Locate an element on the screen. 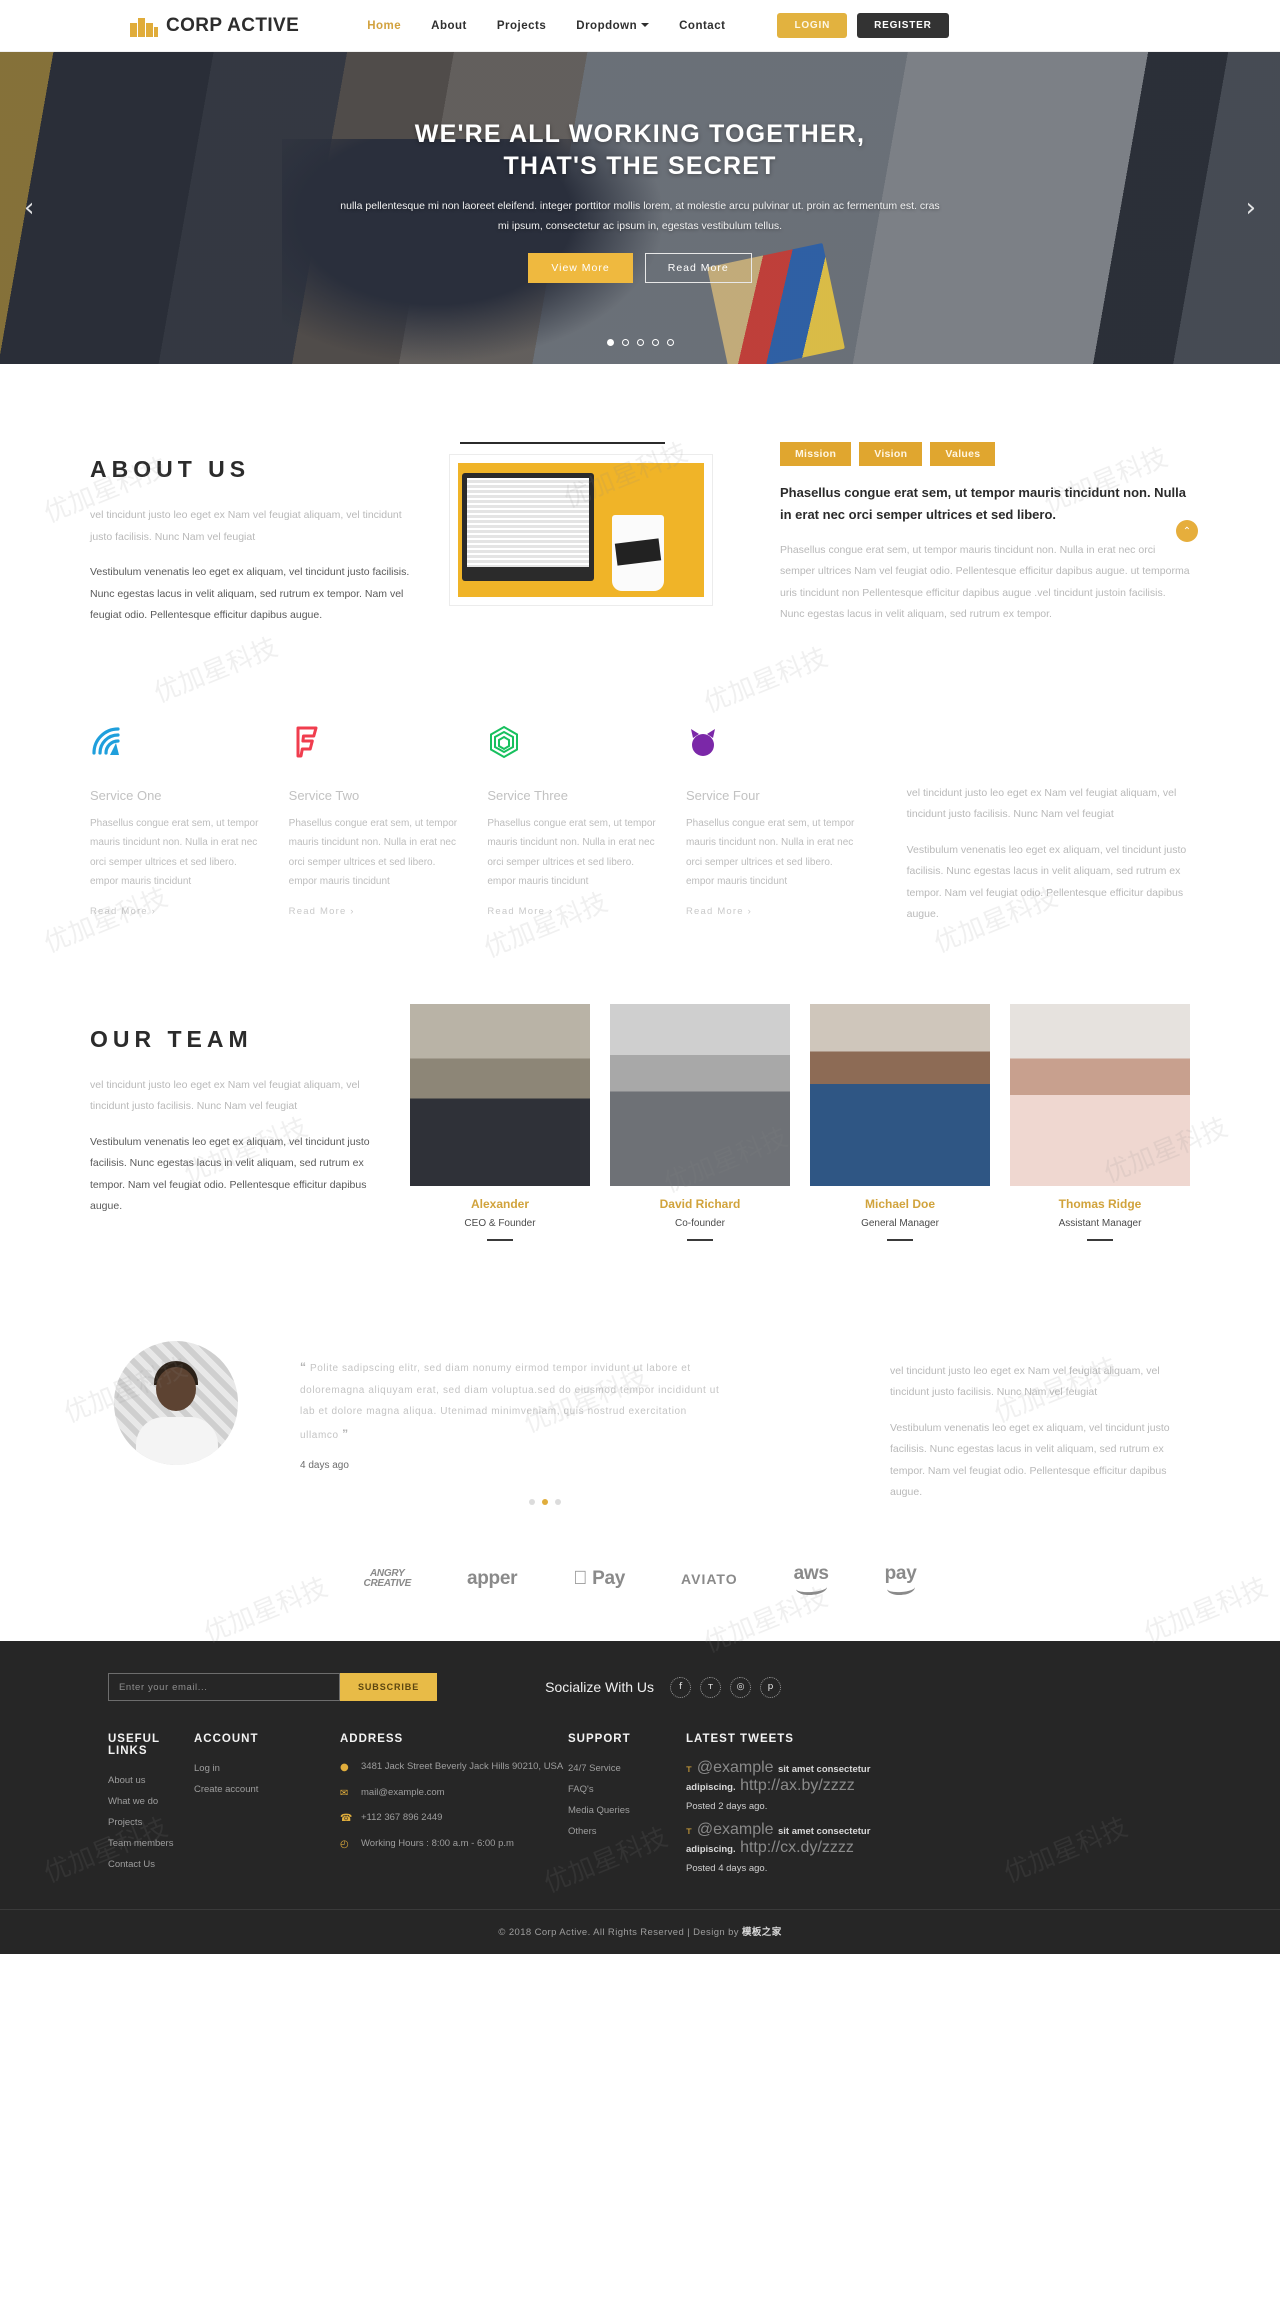  quote-close-icon: ” is located at coordinates (345, 1433).